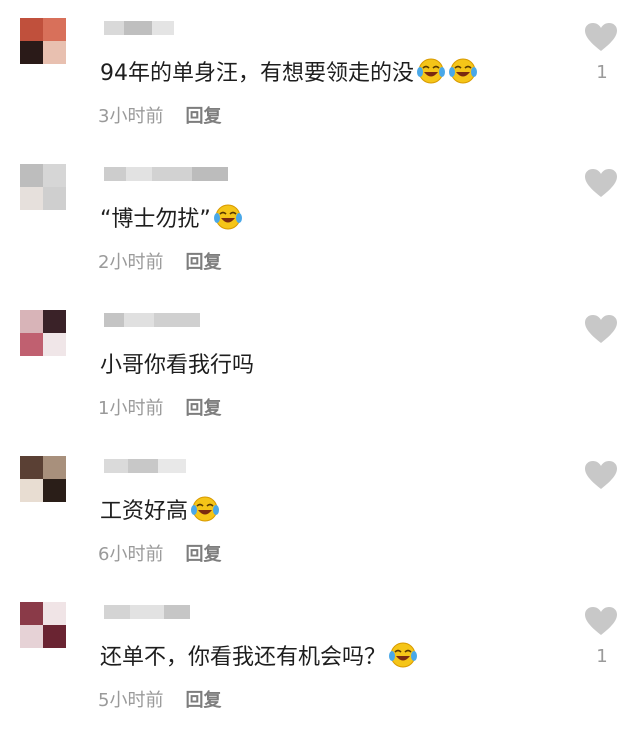 Image resolution: width=640 pixels, height=731 pixels. I want to click on comment-text-content: 94年的单身汪，有想要领走的没, so click(257, 73).